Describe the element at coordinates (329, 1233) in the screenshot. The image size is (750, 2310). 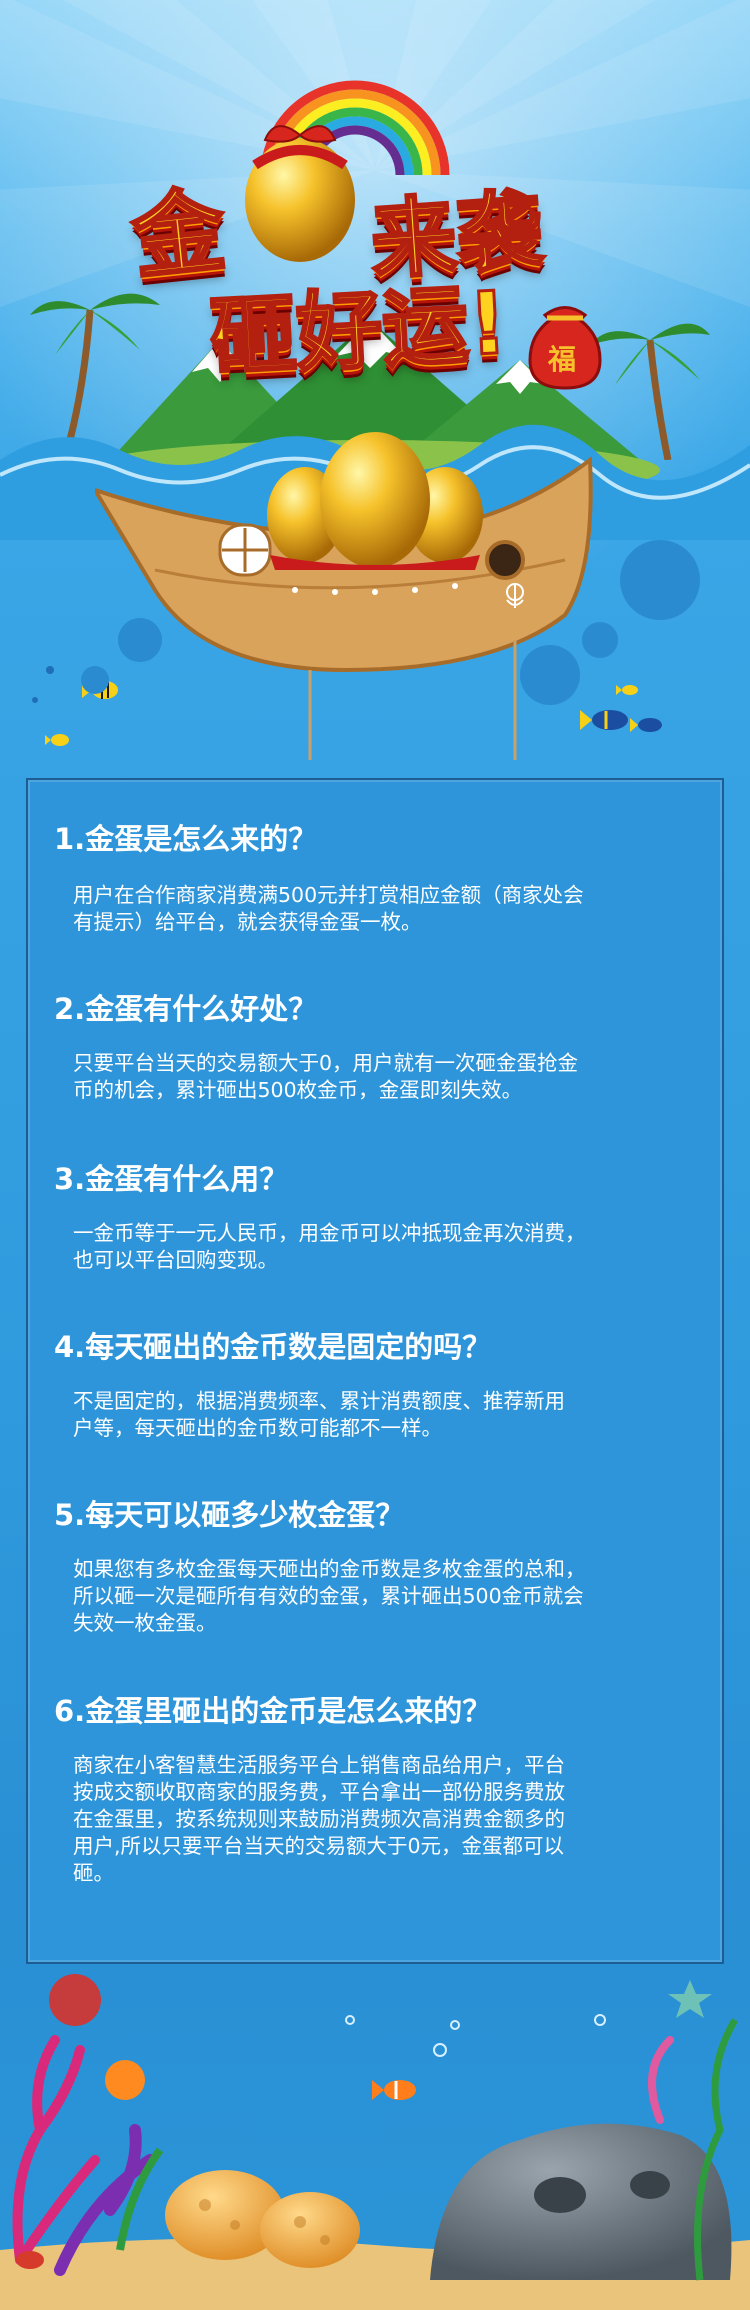
I see `faq-answer-line: 一金币等于一元人民币，用金币可以冲抵现金再次消费，` at that location.